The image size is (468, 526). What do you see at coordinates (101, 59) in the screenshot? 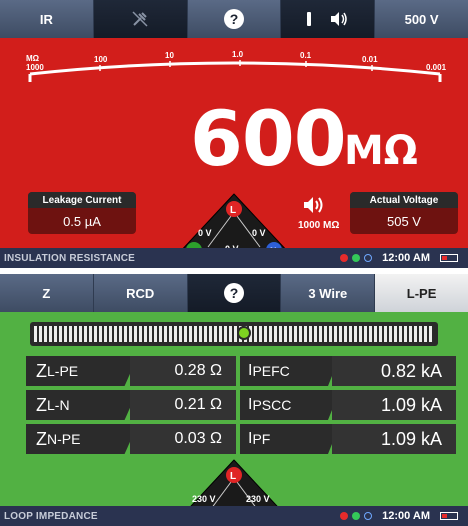
I see `scale-label-100: 100` at bounding box center [101, 59].